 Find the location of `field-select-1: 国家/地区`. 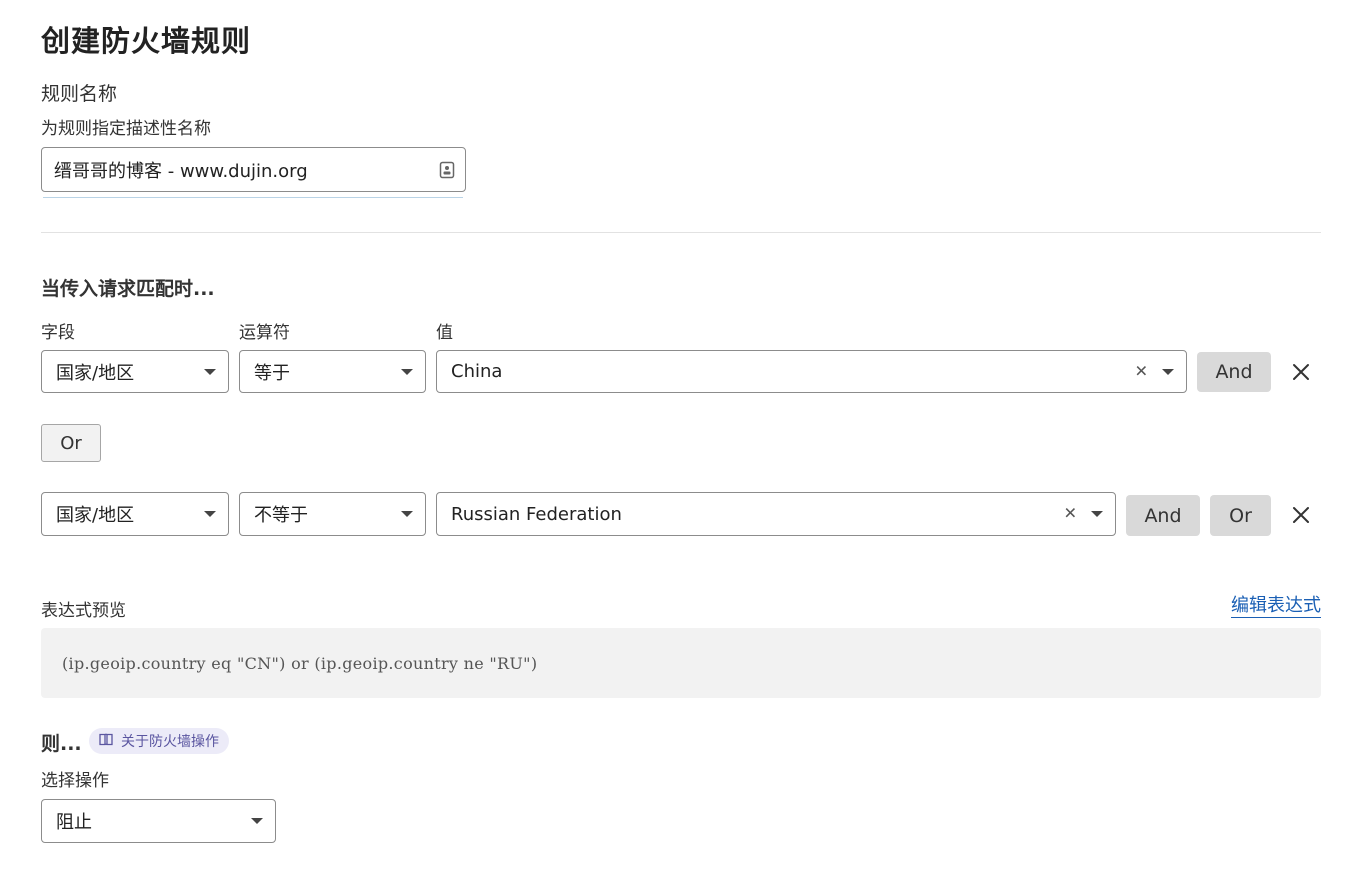

field-select-1: 国家/地区 is located at coordinates (135, 371).